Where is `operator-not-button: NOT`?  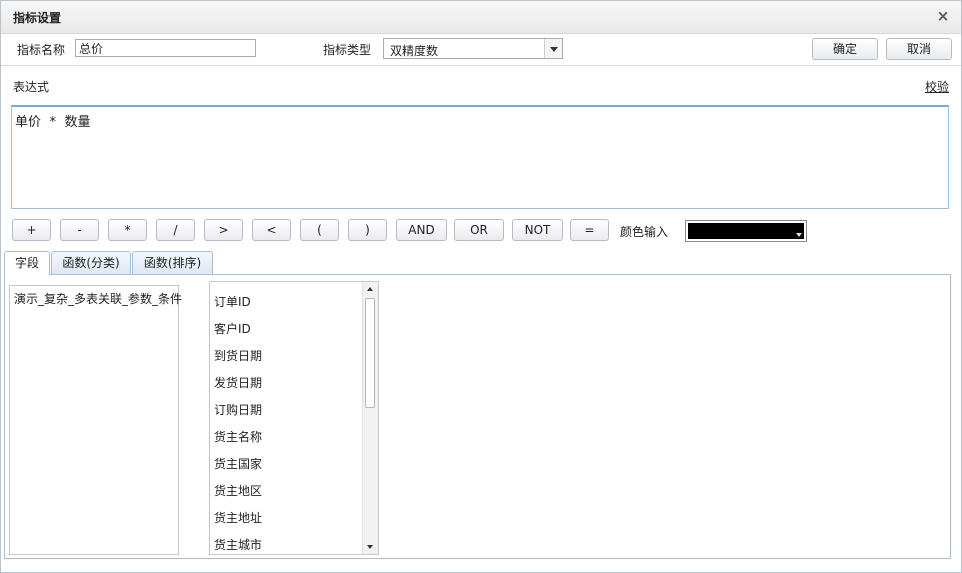
operator-not-button: NOT is located at coordinates (537, 230).